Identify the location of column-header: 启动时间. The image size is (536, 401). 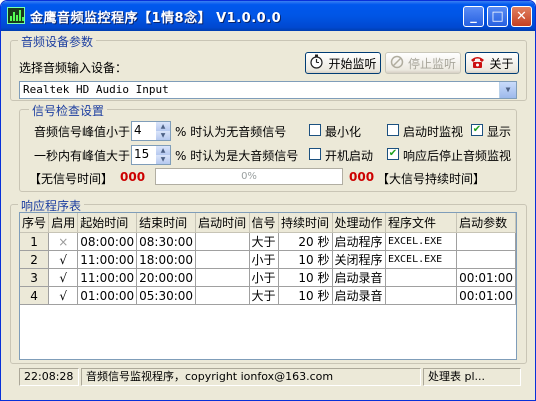
(222, 223).